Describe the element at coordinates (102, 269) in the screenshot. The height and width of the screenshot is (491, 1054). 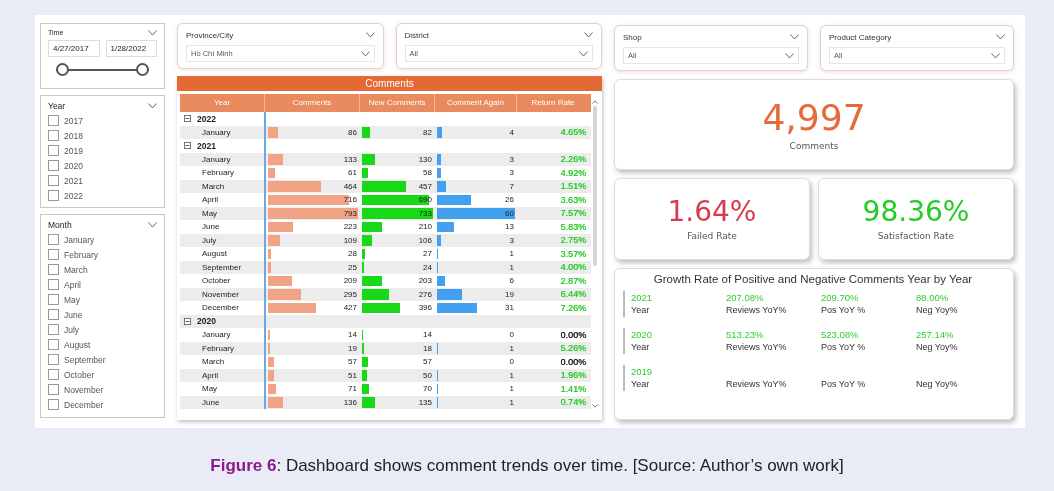
I see `checkbox-option: March` at that location.